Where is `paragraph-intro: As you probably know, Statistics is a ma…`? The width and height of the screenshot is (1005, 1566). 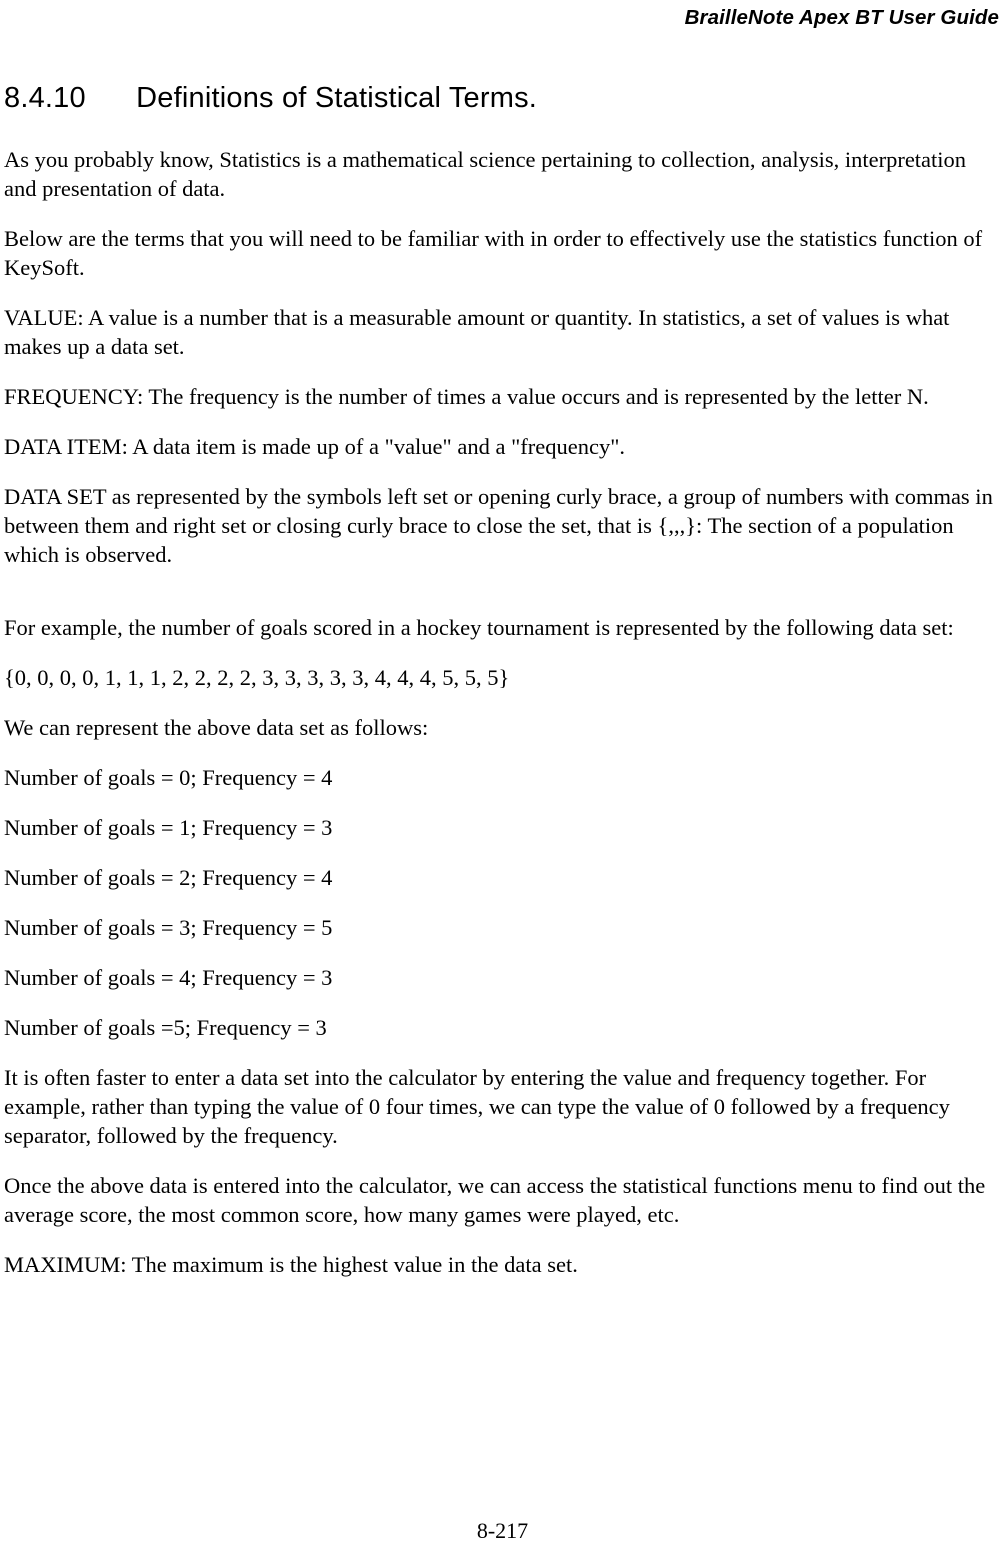 paragraph-intro: As you probably know, Statistics is a ma… is located at coordinates (485, 174).